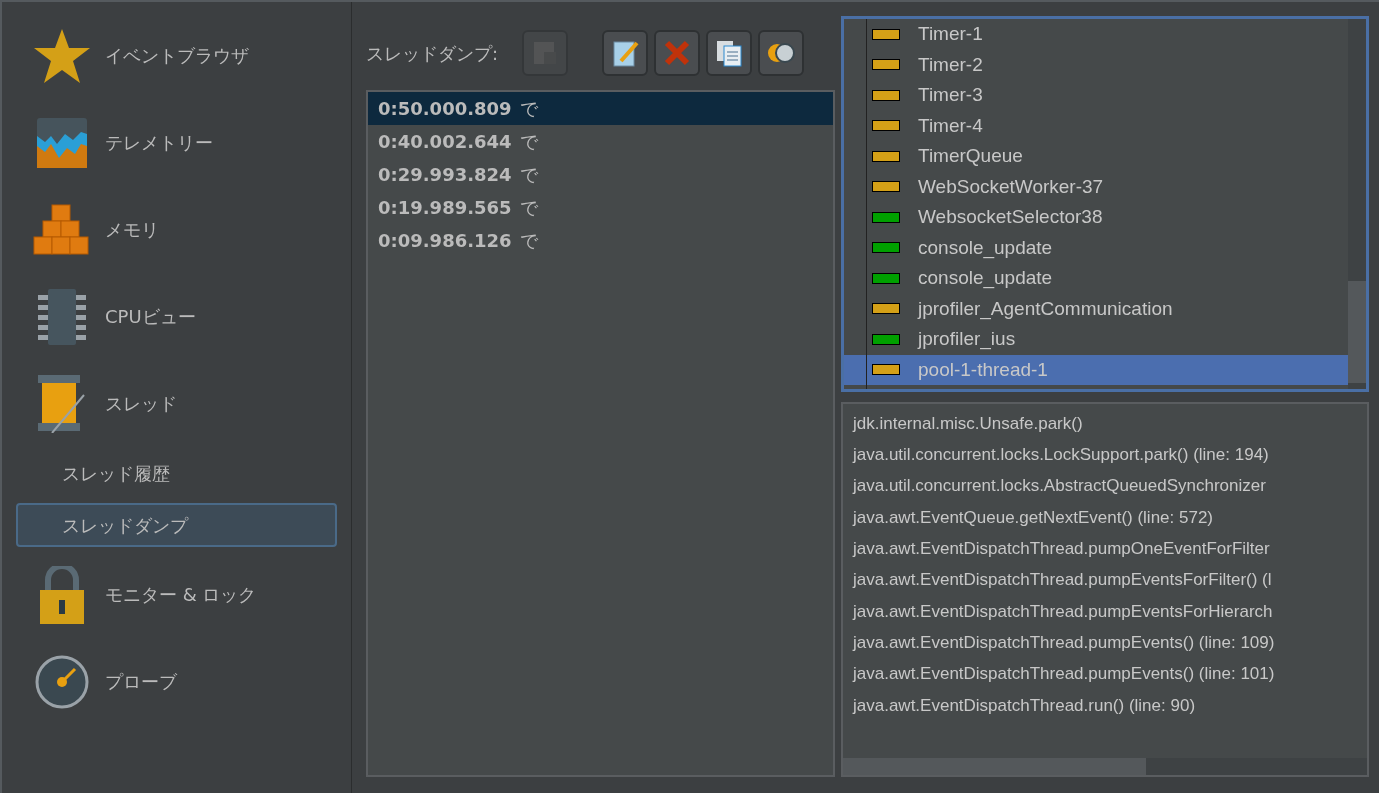 This screenshot has height=793, width=1379. I want to click on lock-icon, so click(62, 594).